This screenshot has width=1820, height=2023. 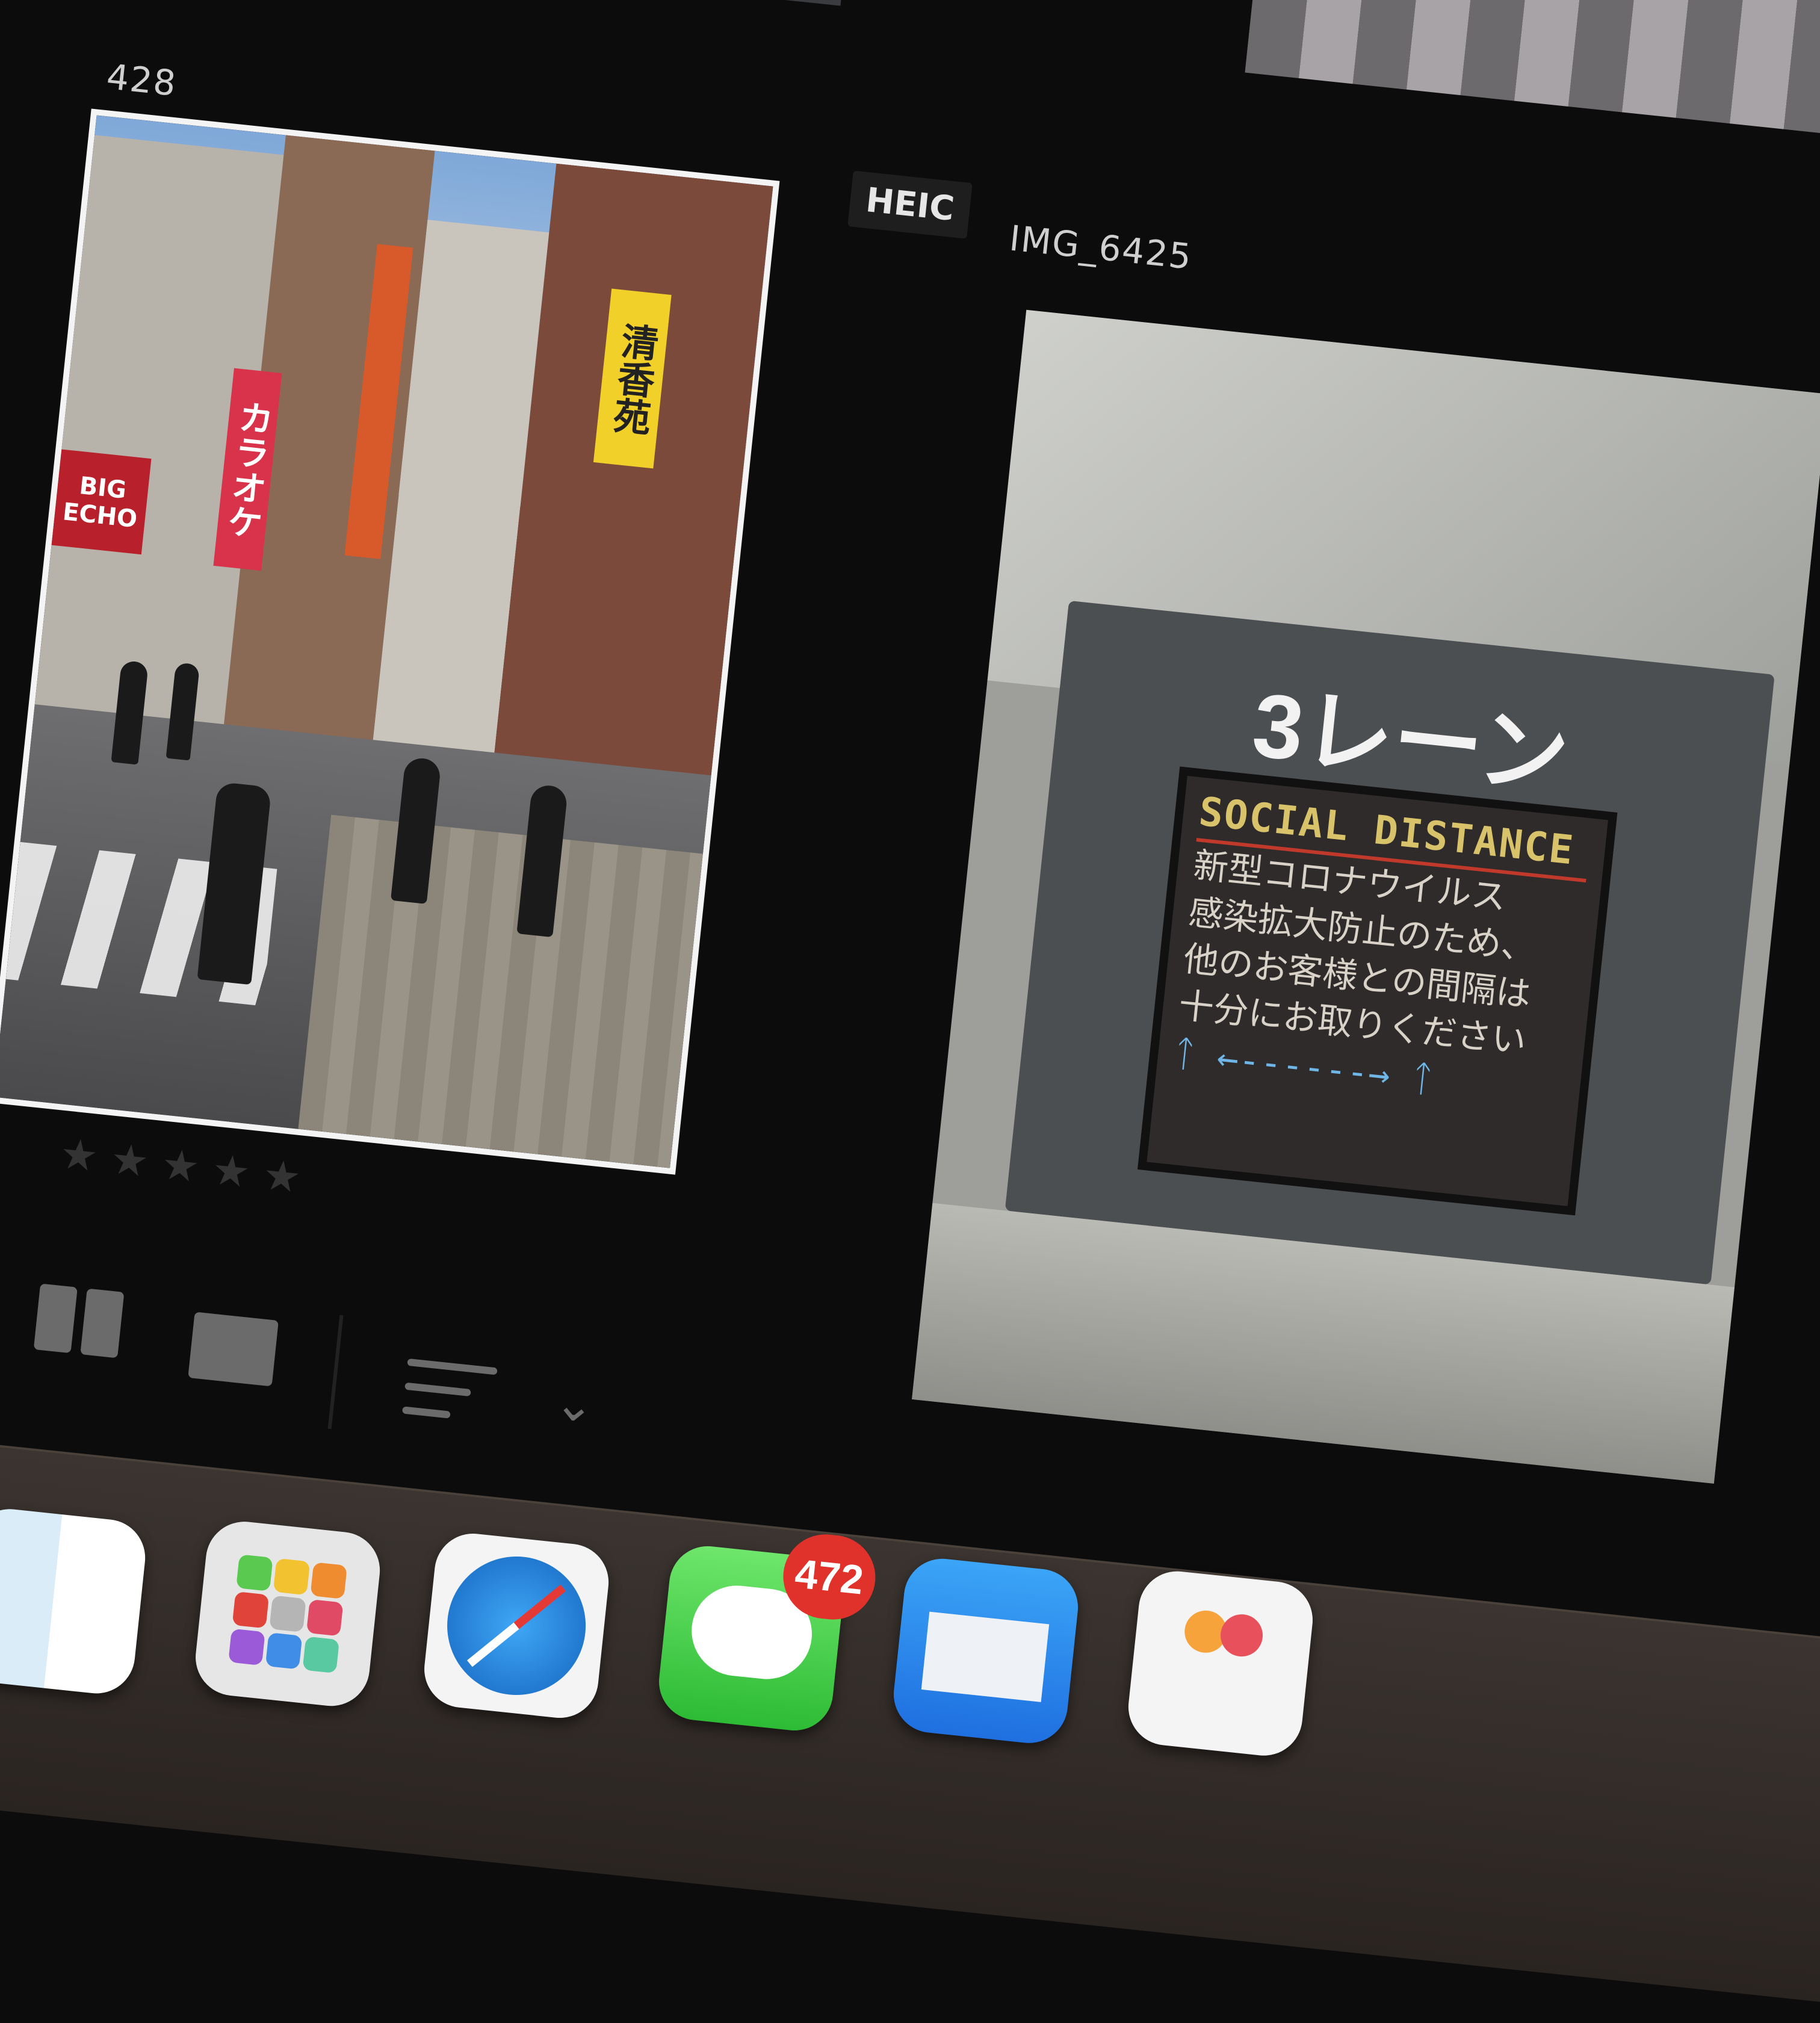 What do you see at coordinates (986, 1656) in the screenshot?
I see `envelope-shape` at bounding box center [986, 1656].